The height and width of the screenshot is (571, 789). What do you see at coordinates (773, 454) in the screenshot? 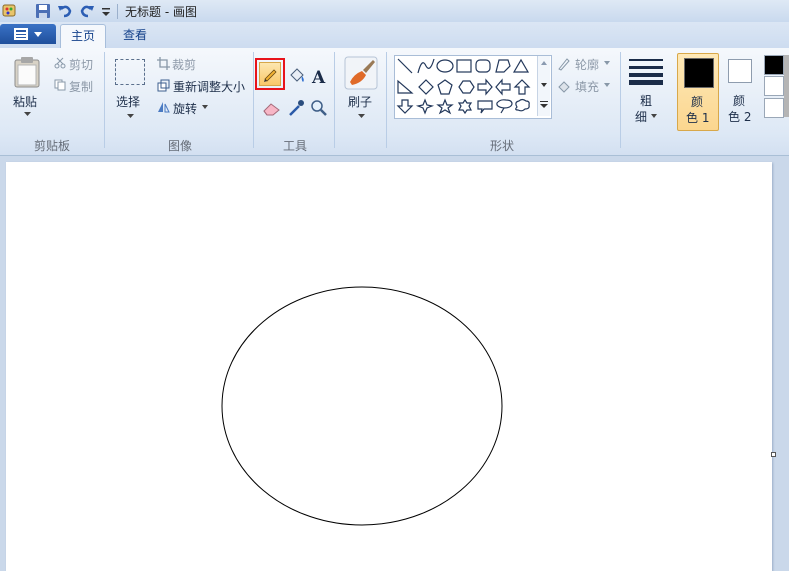
I see `canvas-resize-handle` at bounding box center [773, 454].